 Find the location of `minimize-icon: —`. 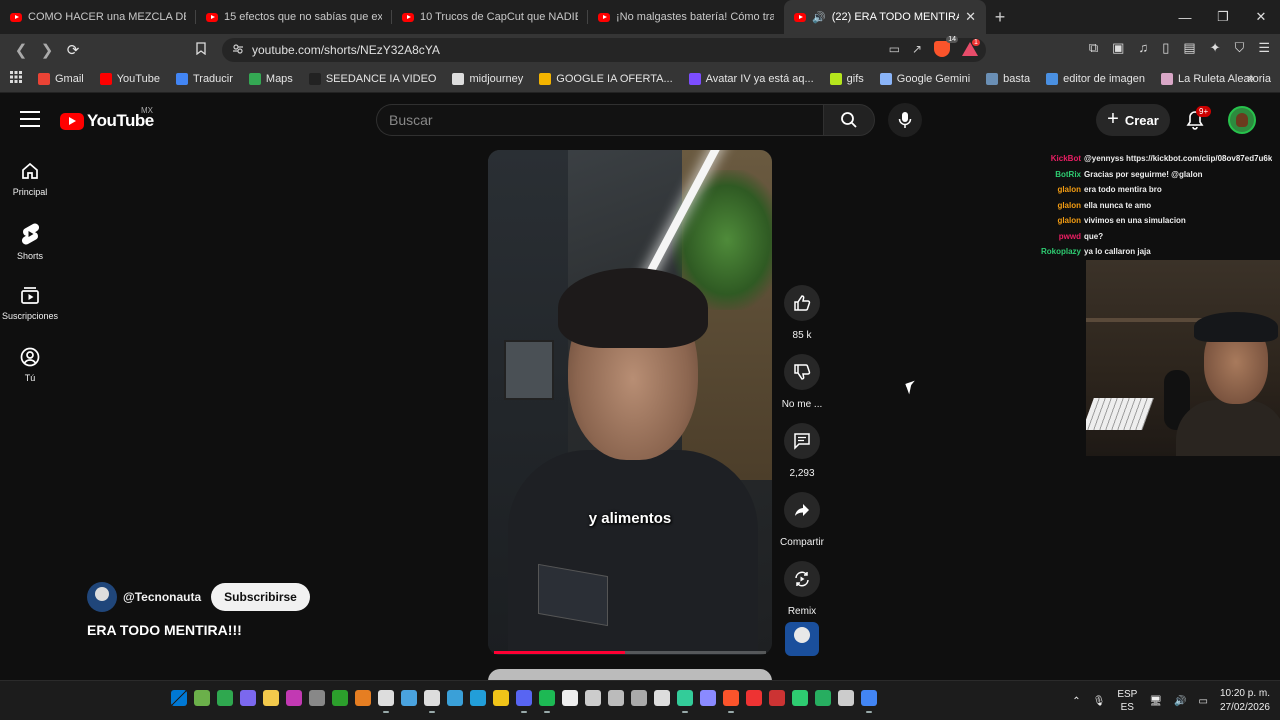

minimize-icon: — is located at coordinates (1185, 17).